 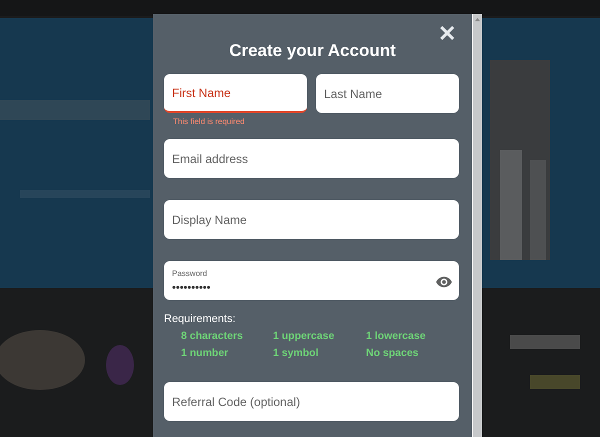 I want to click on requirement-item: 1 lowercase, so click(x=396, y=336).